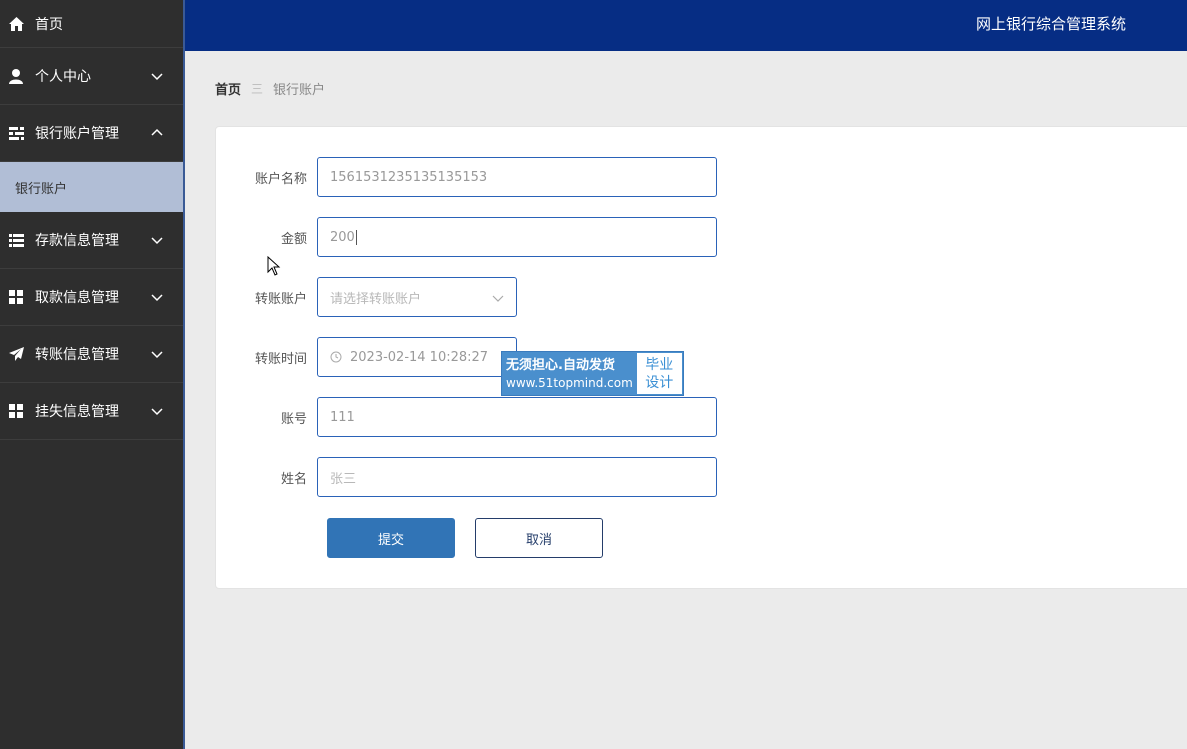 Image resolution: width=1187 pixels, height=749 pixels. What do you see at coordinates (16, 76) in the screenshot?
I see `user-icon` at bounding box center [16, 76].